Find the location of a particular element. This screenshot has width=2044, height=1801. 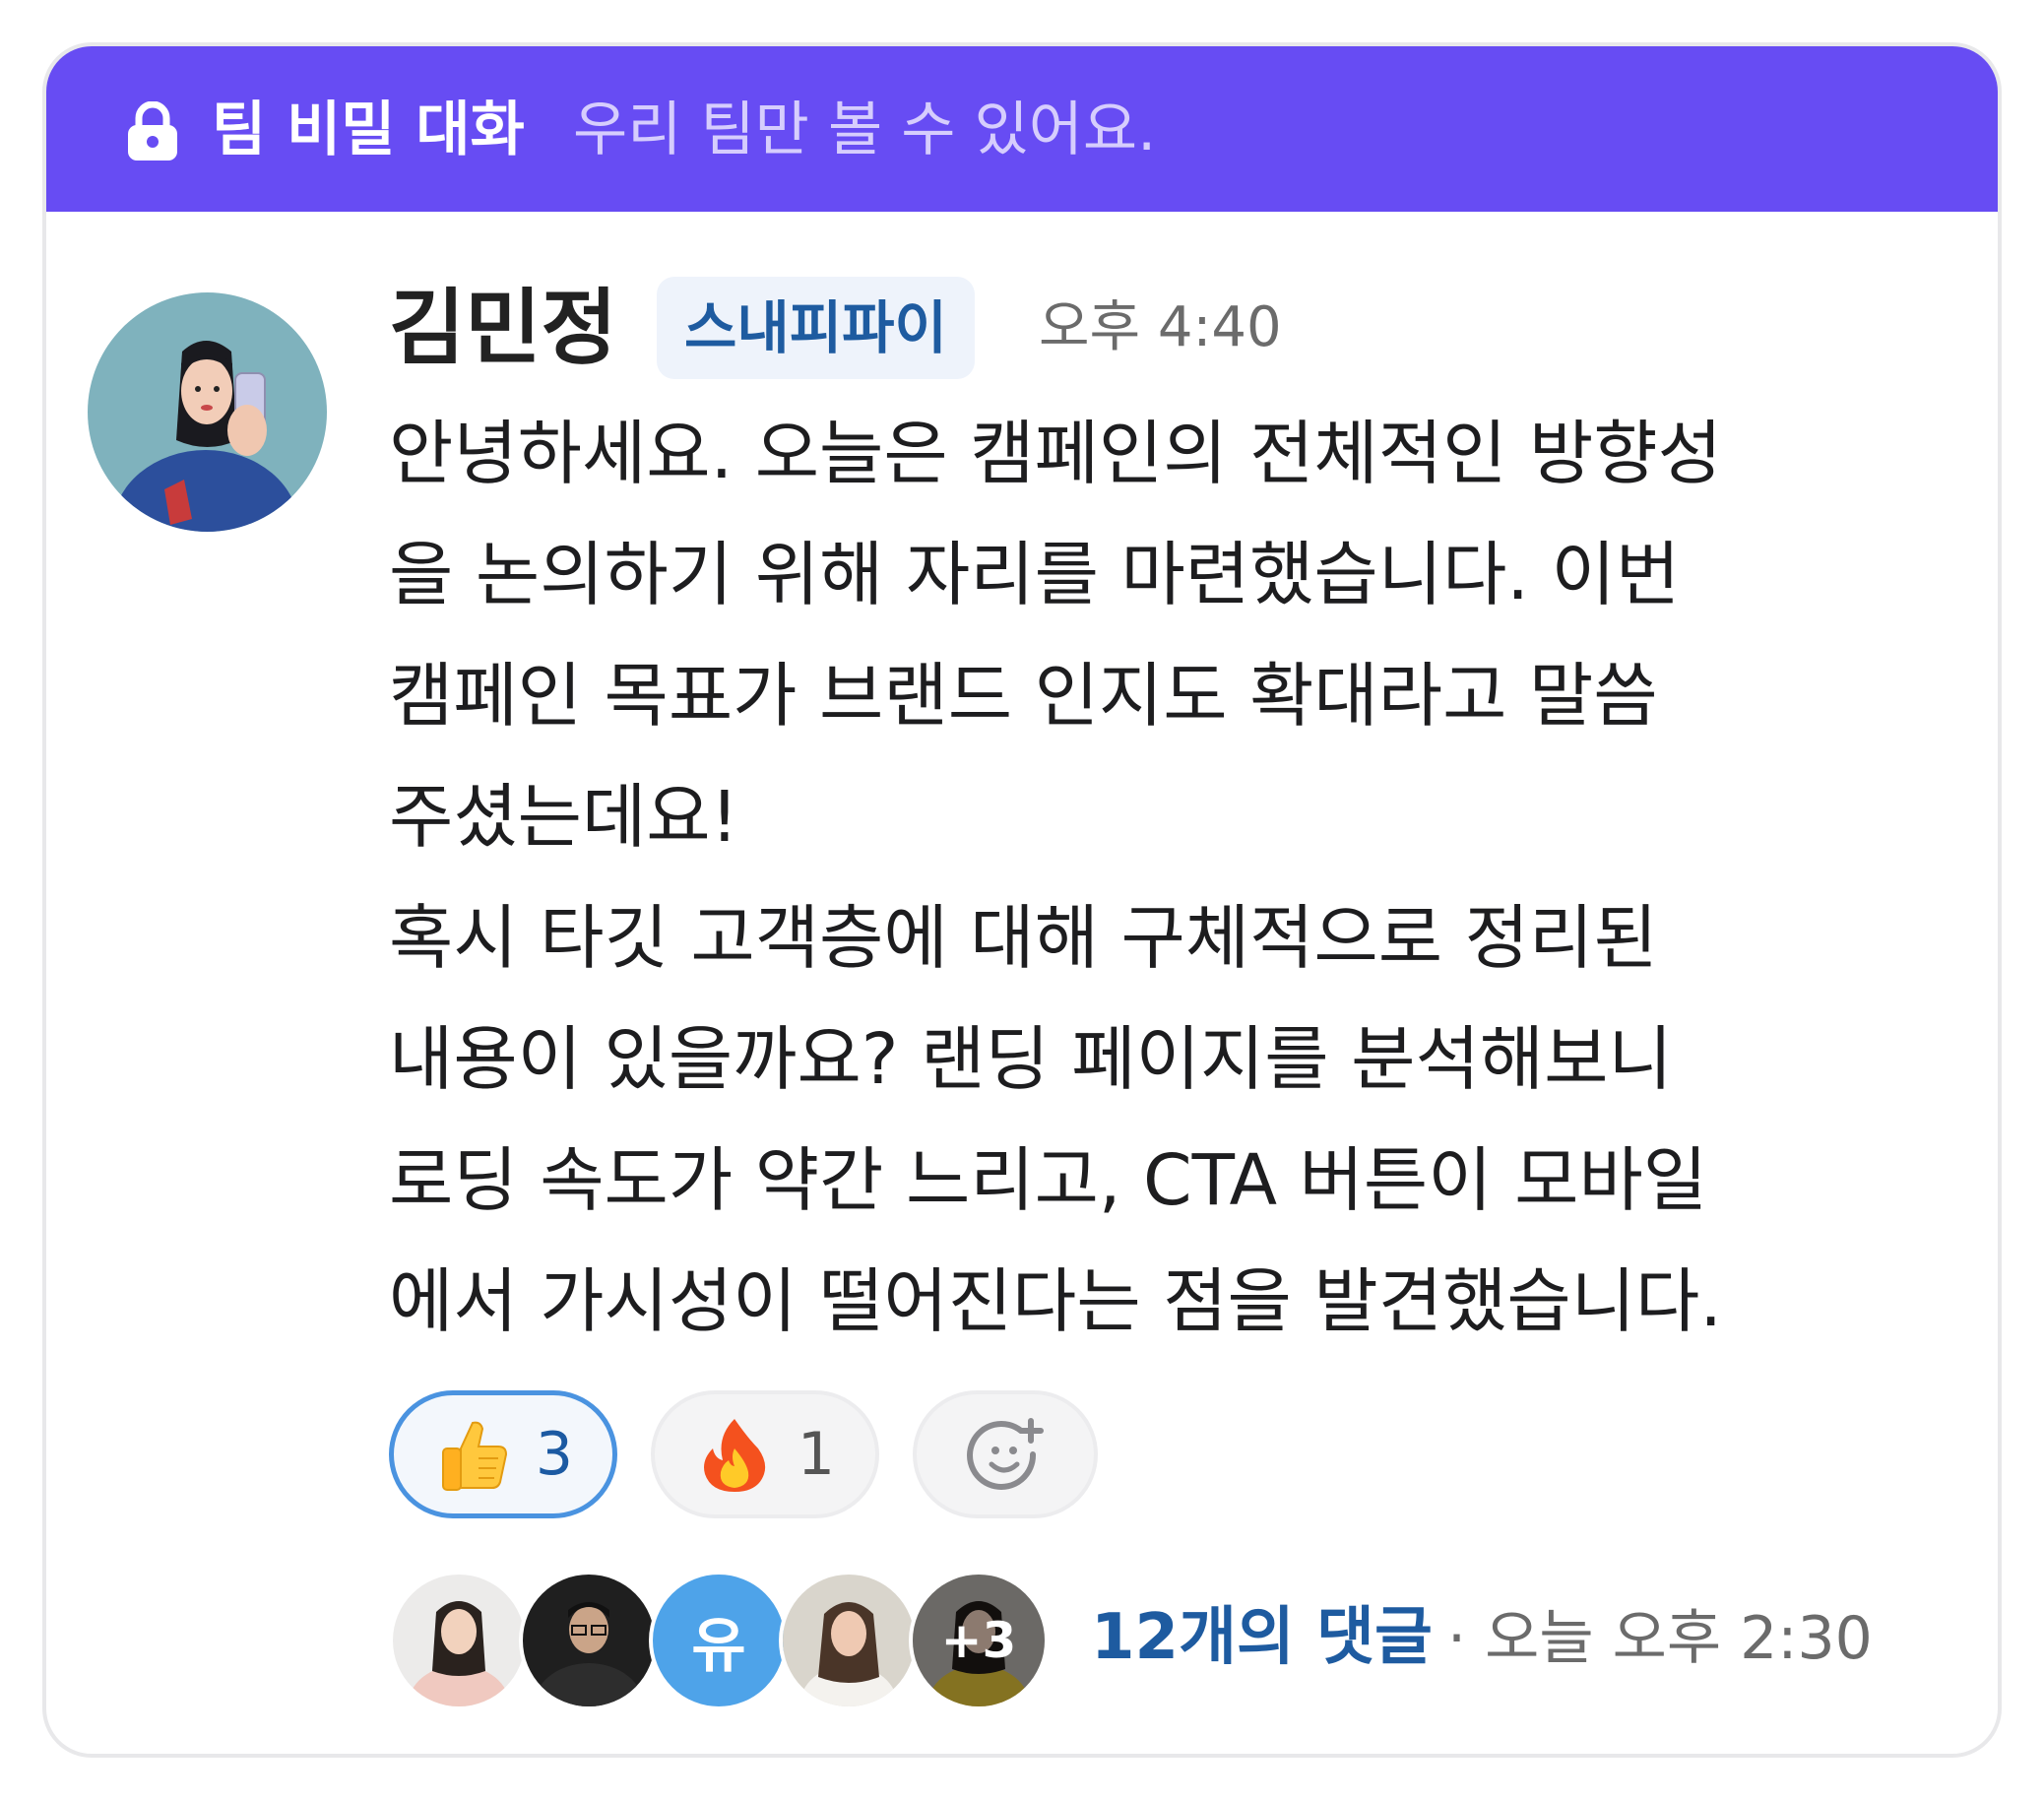

add-reaction-button is located at coordinates (1005, 1454).